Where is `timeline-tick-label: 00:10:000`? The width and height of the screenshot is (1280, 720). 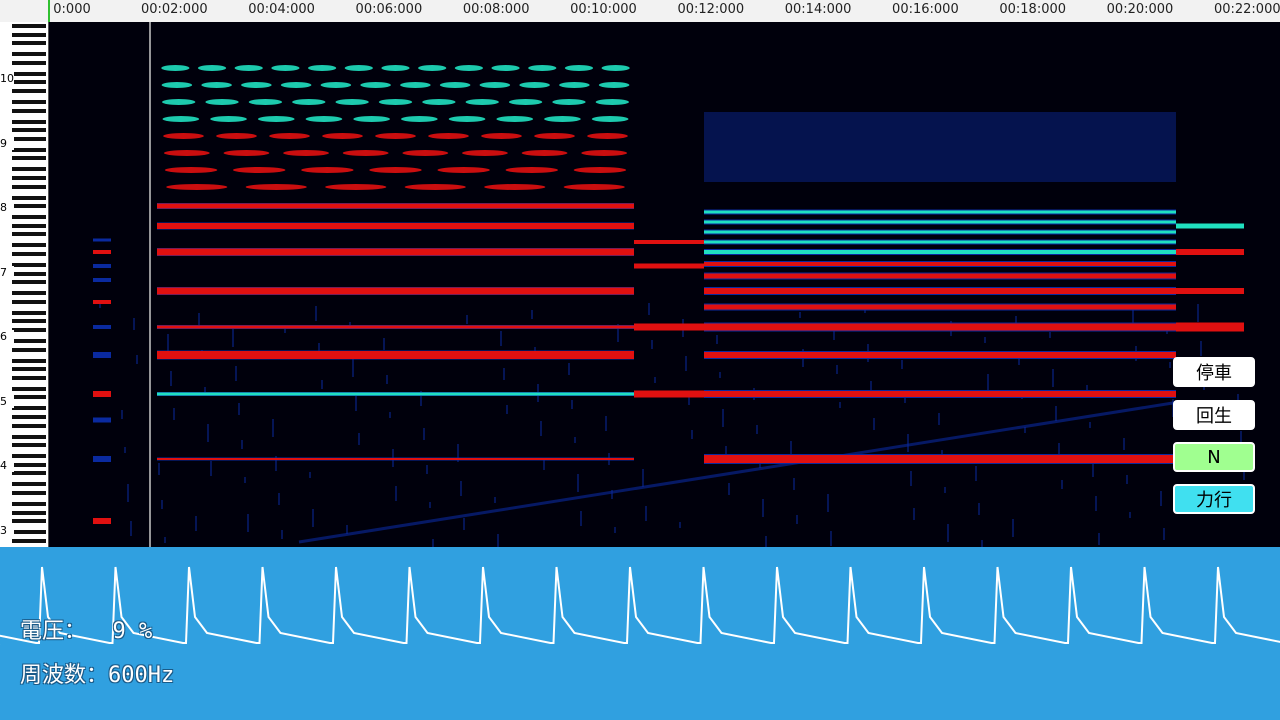 timeline-tick-label: 00:10:000 is located at coordinates (603, 9).